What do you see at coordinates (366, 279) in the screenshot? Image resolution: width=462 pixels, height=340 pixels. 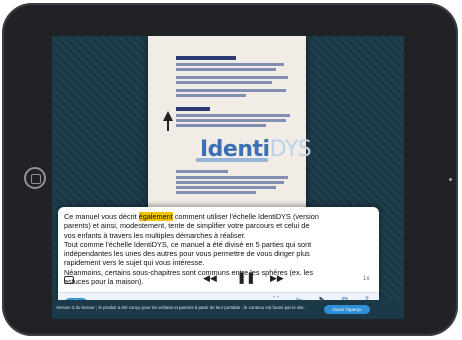 I see `speed-button: 1x` at bounding box center [366, 279].